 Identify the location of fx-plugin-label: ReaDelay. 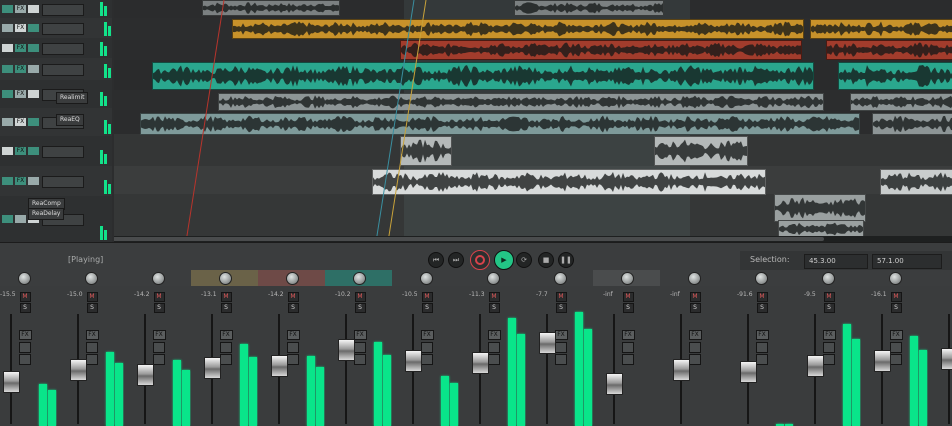
(46, 214).